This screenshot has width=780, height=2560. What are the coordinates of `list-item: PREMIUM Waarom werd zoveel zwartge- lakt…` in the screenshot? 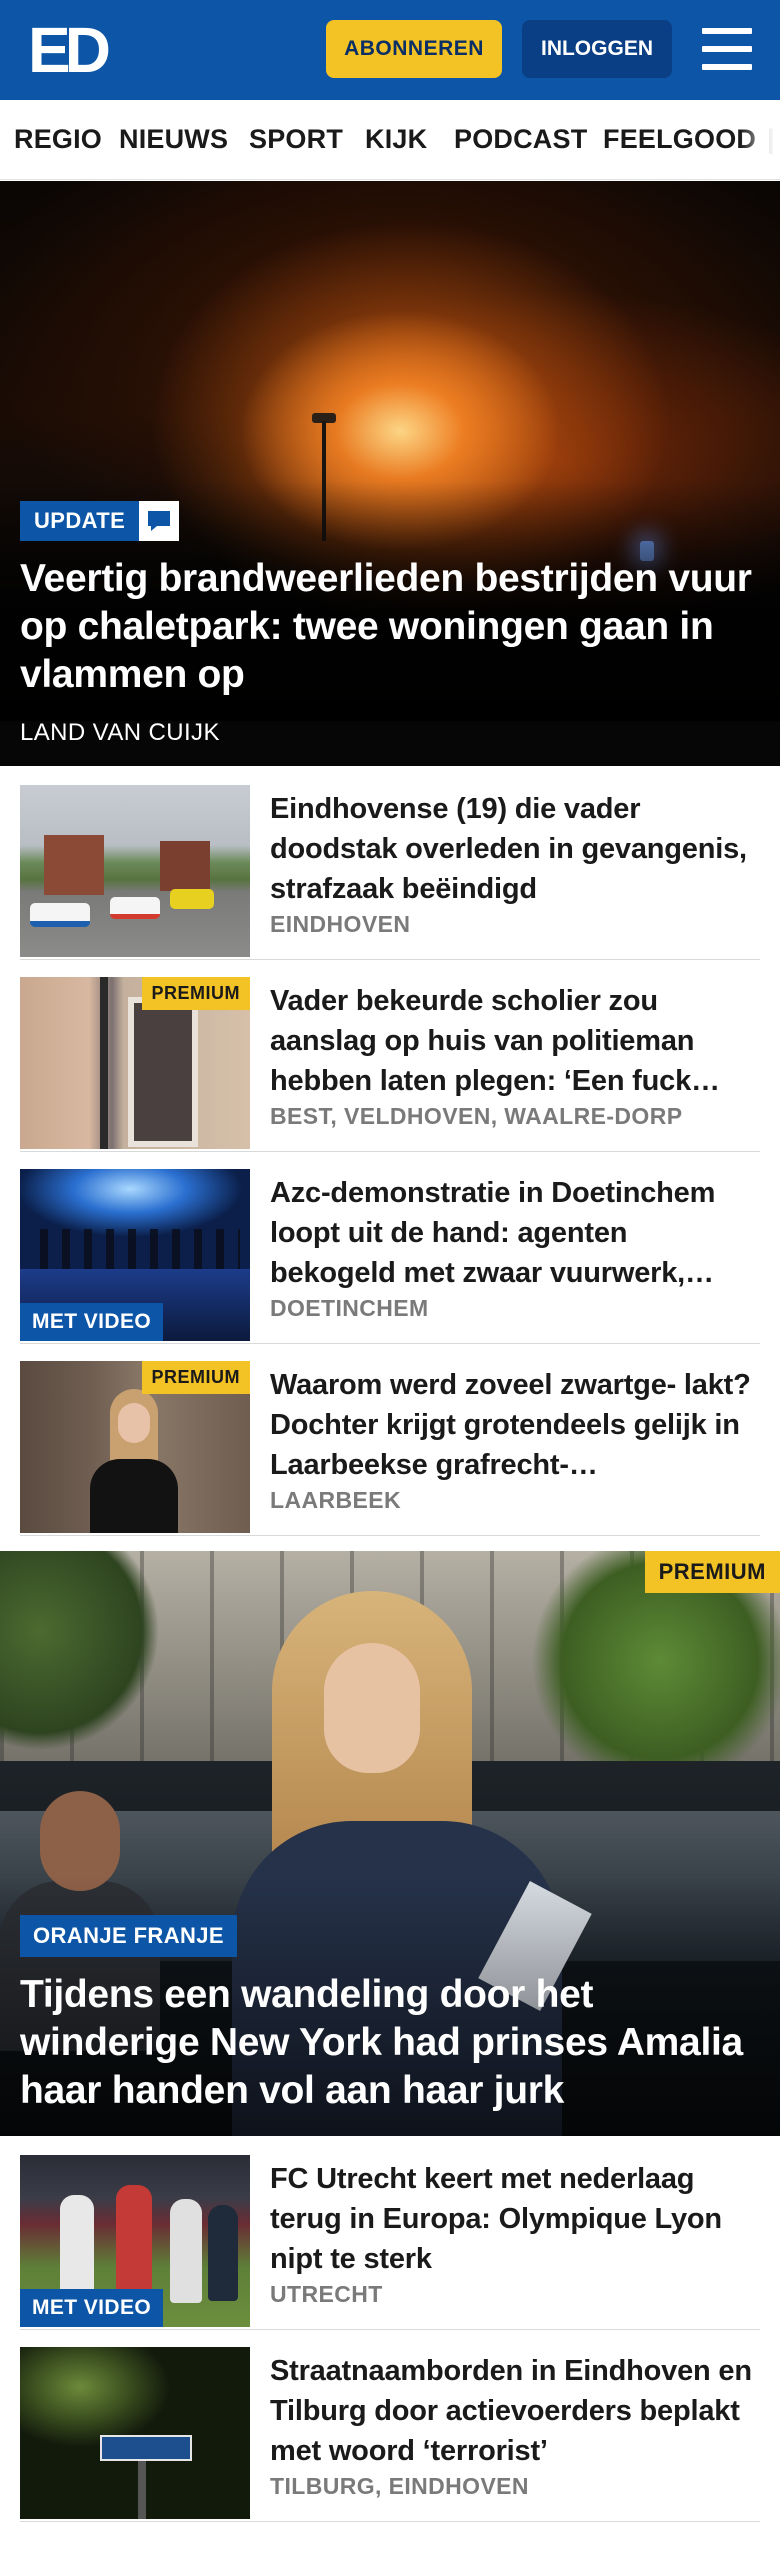 It's located at (390, 1448).